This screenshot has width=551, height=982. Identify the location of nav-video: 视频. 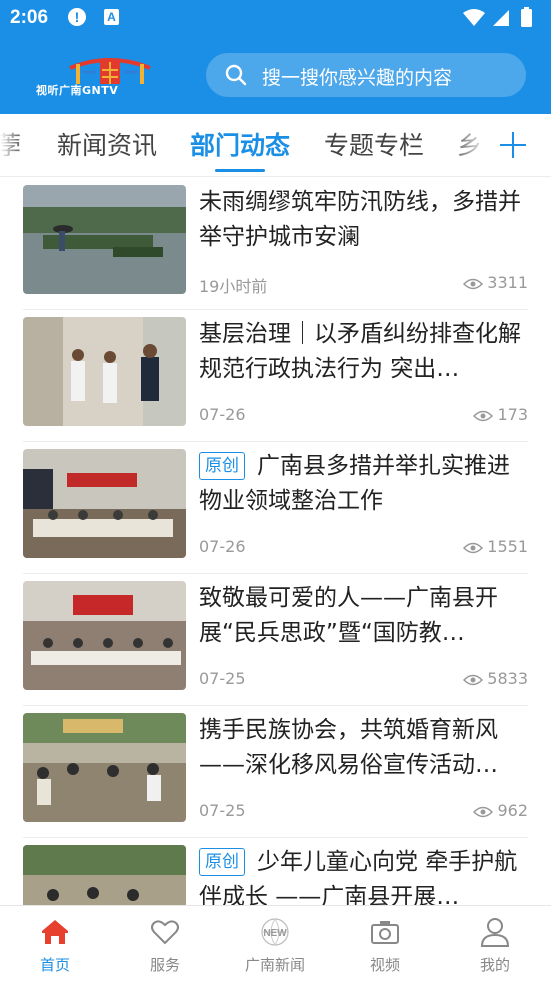
(385, 944).